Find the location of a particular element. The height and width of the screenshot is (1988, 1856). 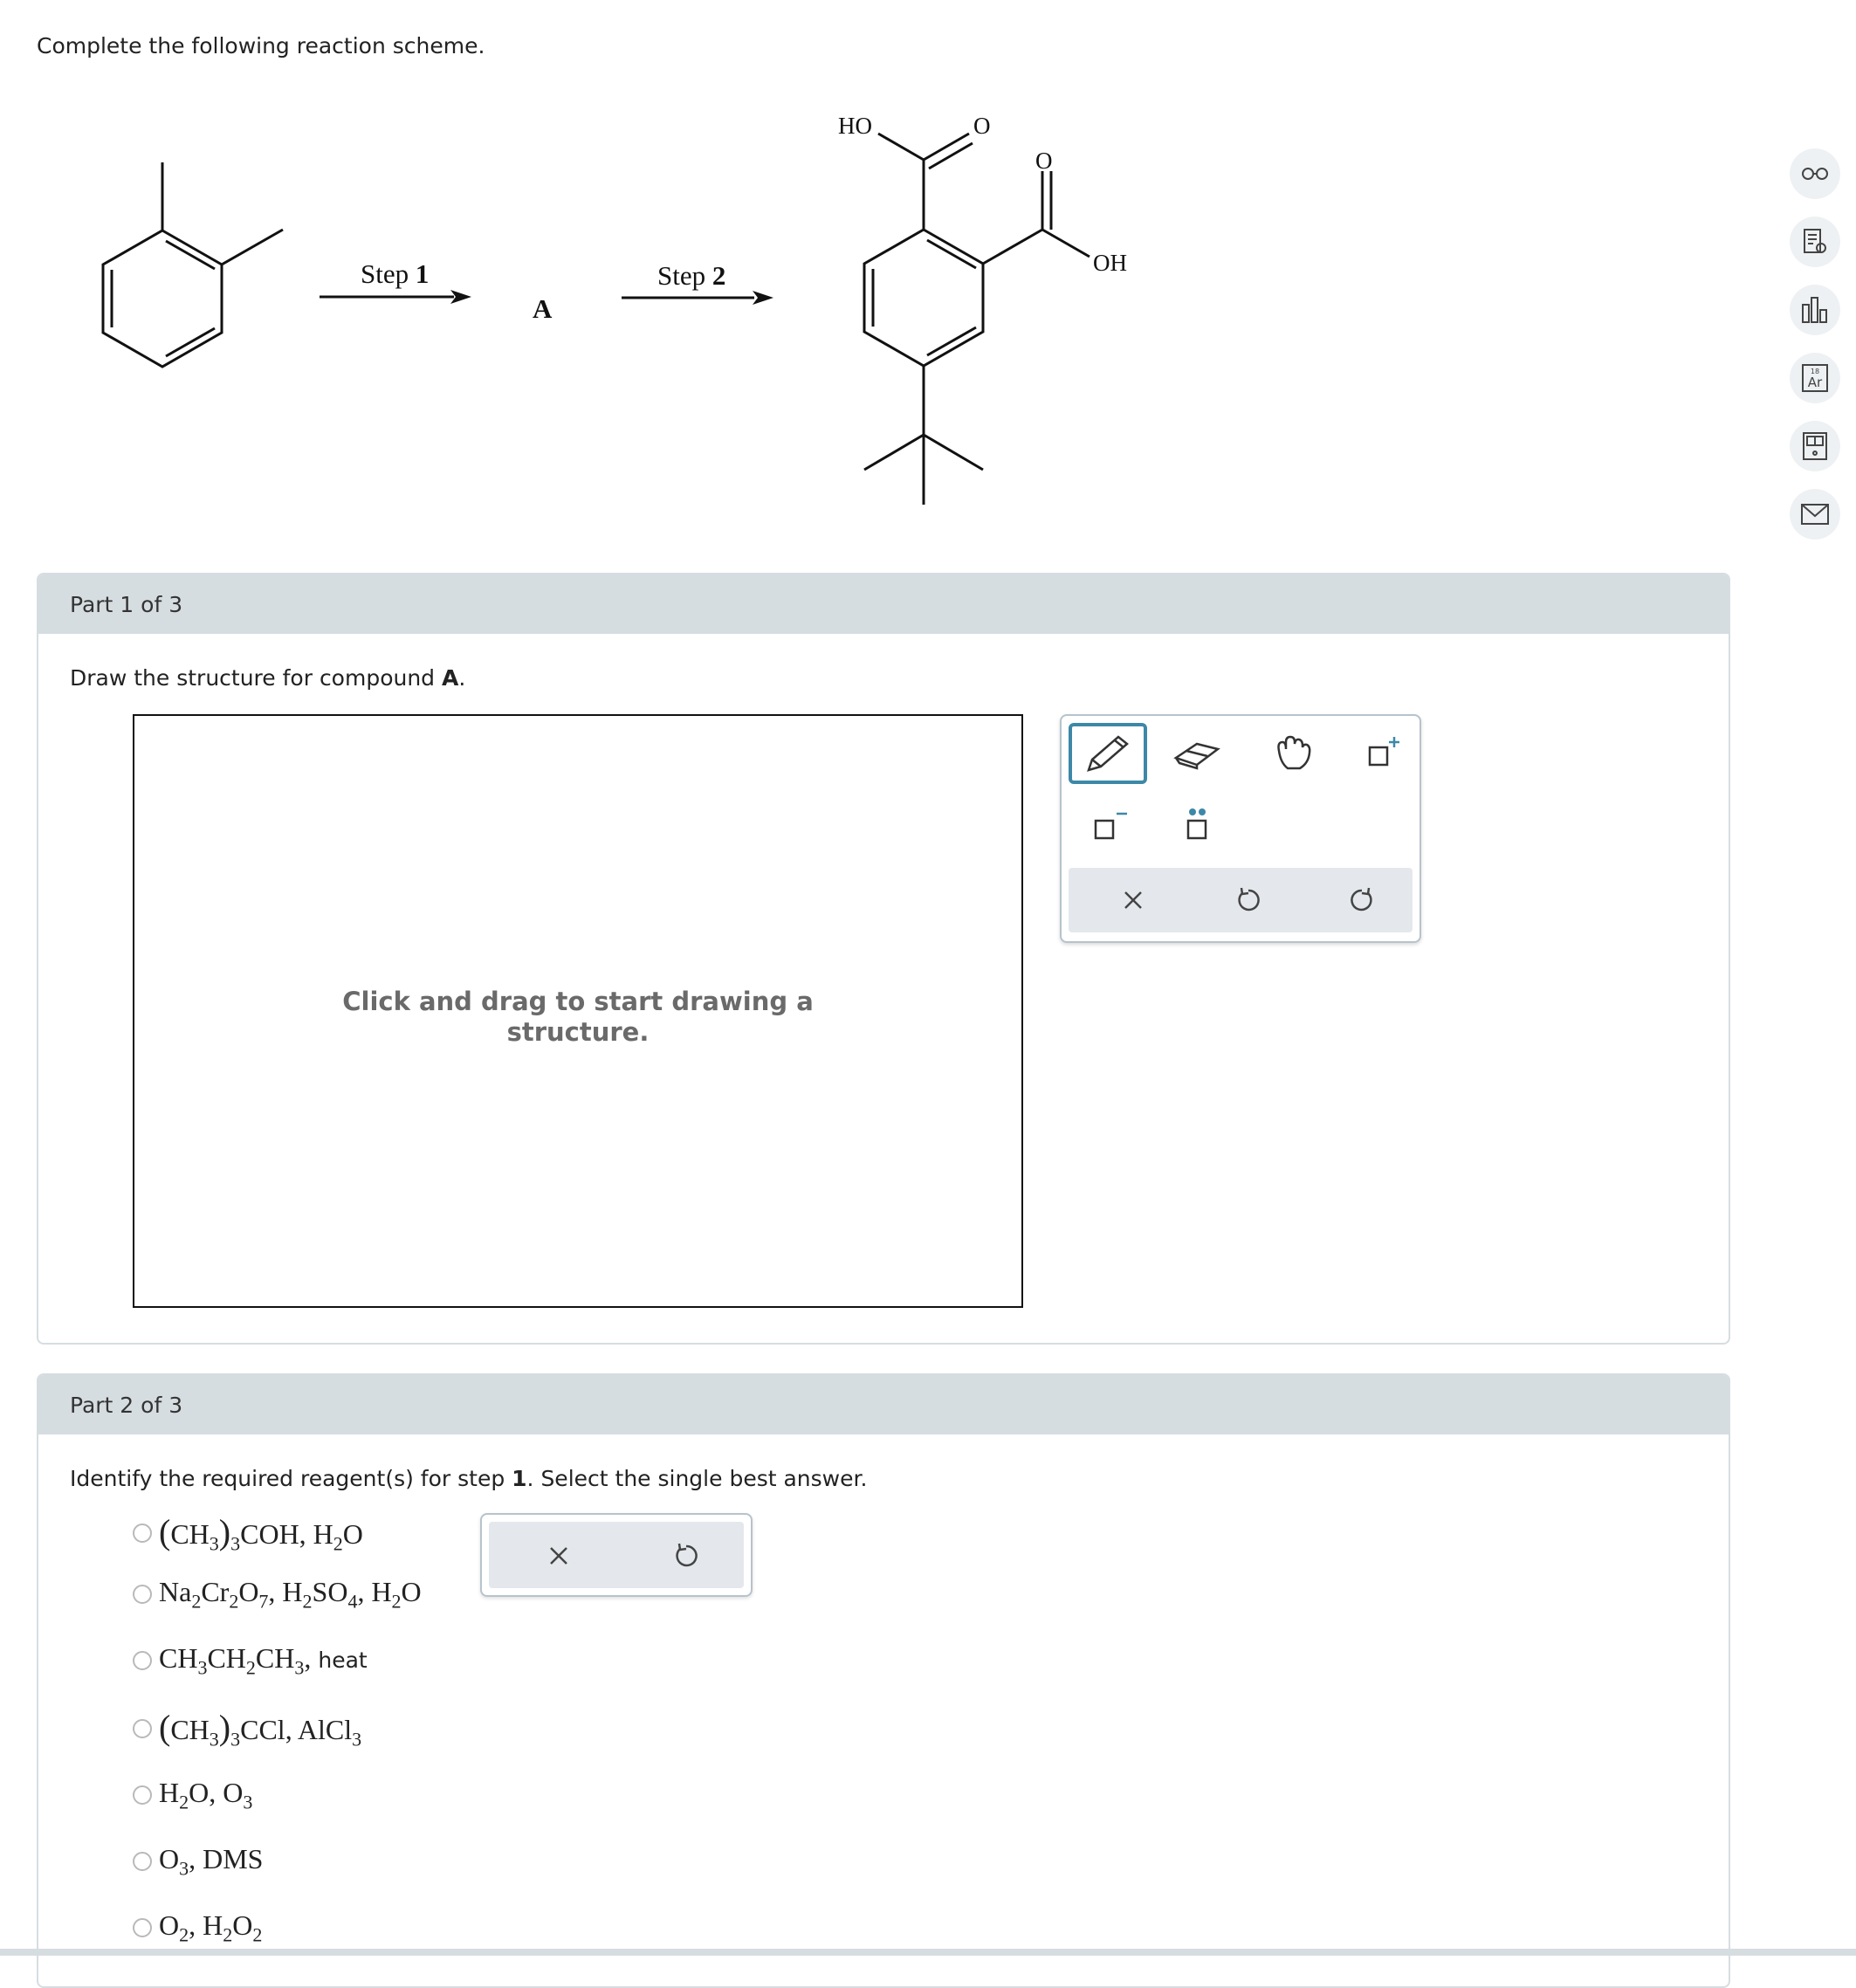

option-2: Na2Cr2O7, H2SO4, H2O is located at coordinates (277, 1595).